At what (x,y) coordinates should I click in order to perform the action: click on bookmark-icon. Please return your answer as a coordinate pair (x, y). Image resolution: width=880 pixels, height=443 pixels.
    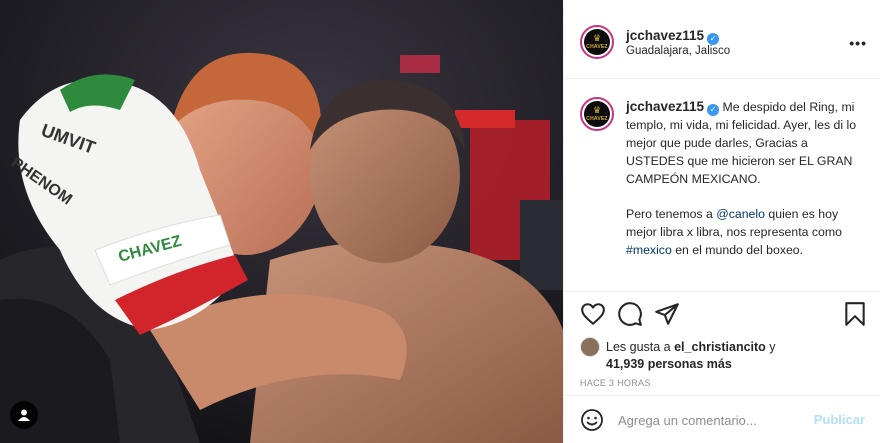
    Looking at the image, I should click on (855, 314).